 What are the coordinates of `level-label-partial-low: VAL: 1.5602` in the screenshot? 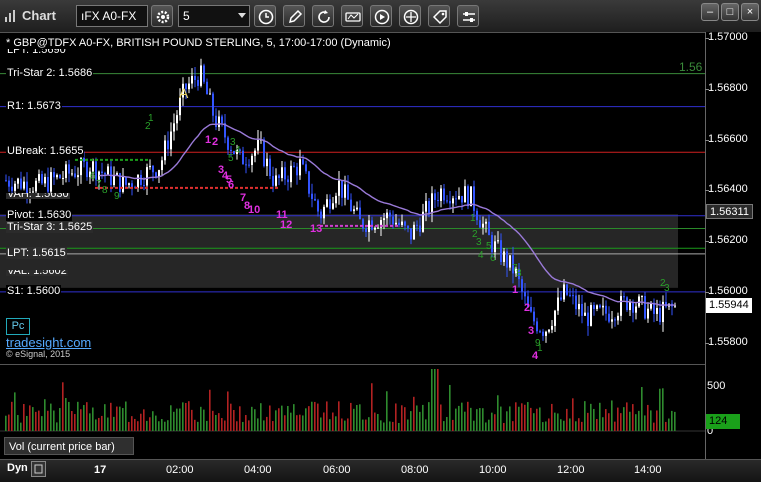 It's located at (37, 273).